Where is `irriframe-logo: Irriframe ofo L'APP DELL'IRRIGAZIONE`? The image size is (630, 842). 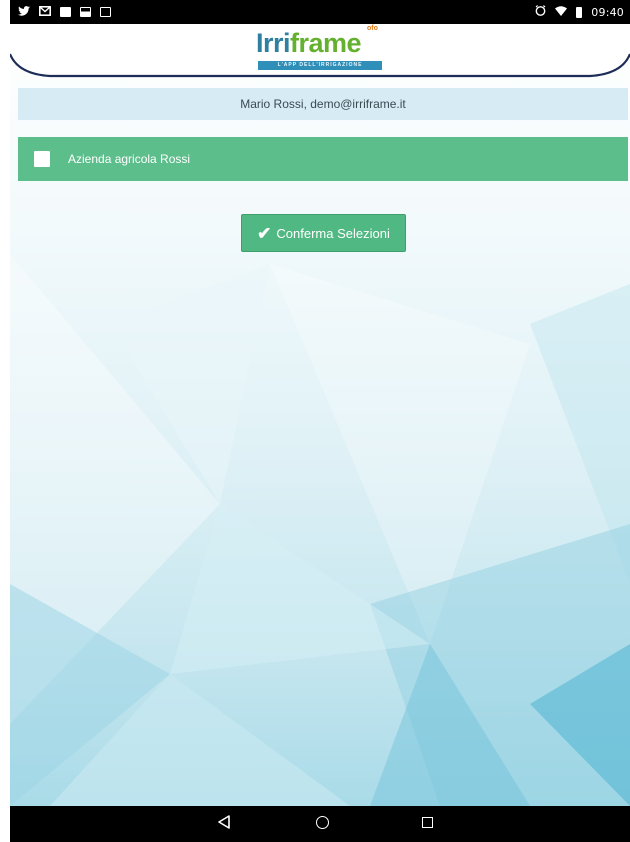 irriframe-logo: Irriframe ofo L'APP DELL'IRRIGAZIONE is located at coordinates (321, 50).